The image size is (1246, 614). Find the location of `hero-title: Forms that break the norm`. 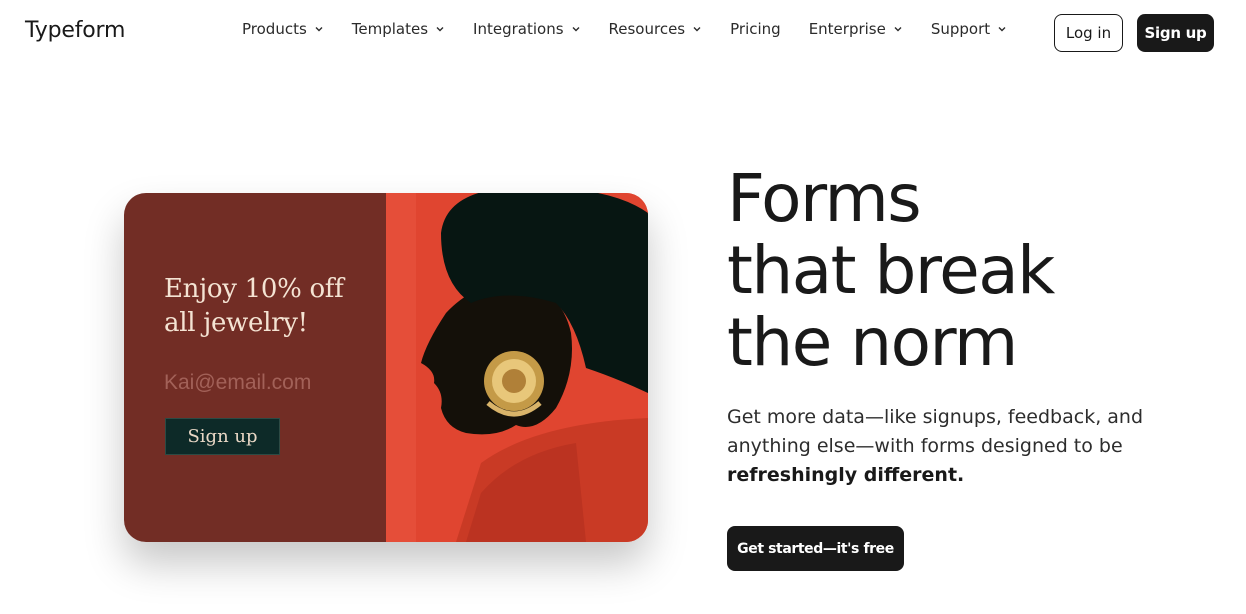

hero-title: Forms that break the norm is located at coordinates (891, 270).